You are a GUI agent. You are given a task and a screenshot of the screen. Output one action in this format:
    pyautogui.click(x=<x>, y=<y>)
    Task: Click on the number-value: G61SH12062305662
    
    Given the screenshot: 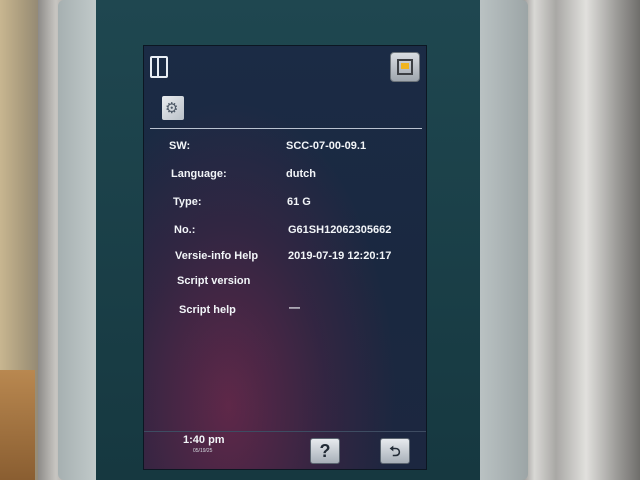 What is the action you would take?
    pyautogui.click(x=340, y=230)
    